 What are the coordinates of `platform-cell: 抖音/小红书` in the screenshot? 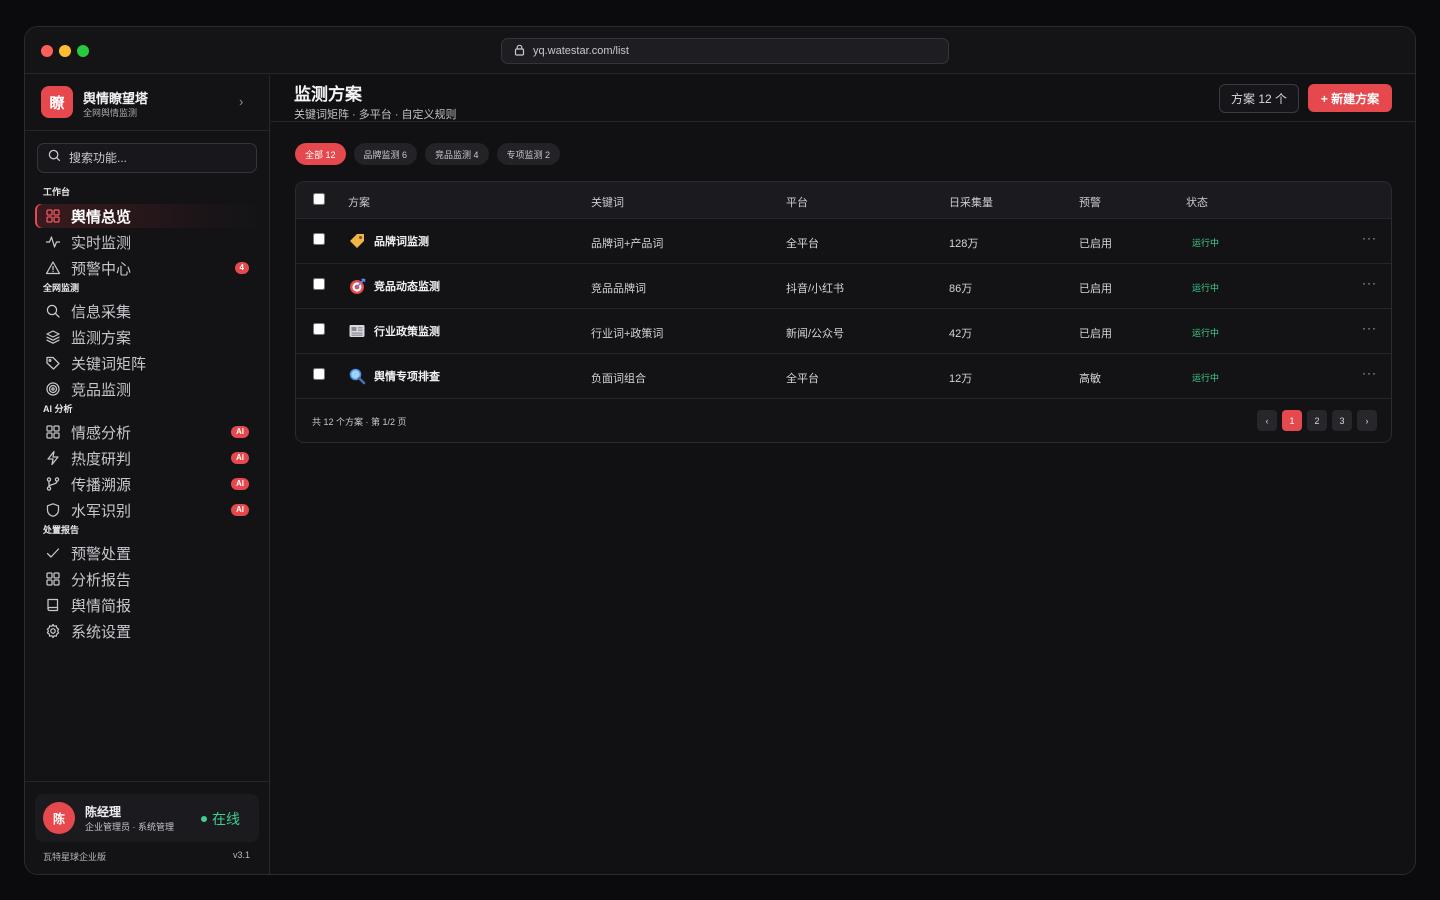 It's located at (815, 289).